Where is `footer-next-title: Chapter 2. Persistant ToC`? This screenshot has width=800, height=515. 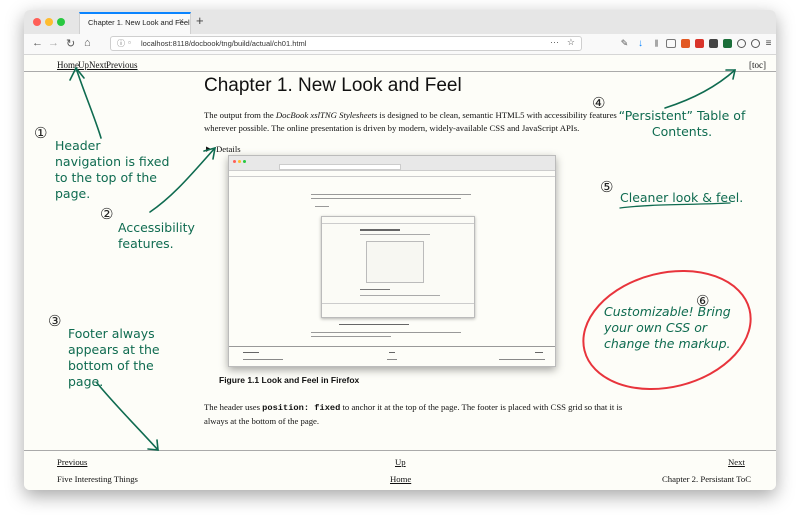 footer-next-title: Chapter 2. Persistant ToC is located at coordinates (706, 479).